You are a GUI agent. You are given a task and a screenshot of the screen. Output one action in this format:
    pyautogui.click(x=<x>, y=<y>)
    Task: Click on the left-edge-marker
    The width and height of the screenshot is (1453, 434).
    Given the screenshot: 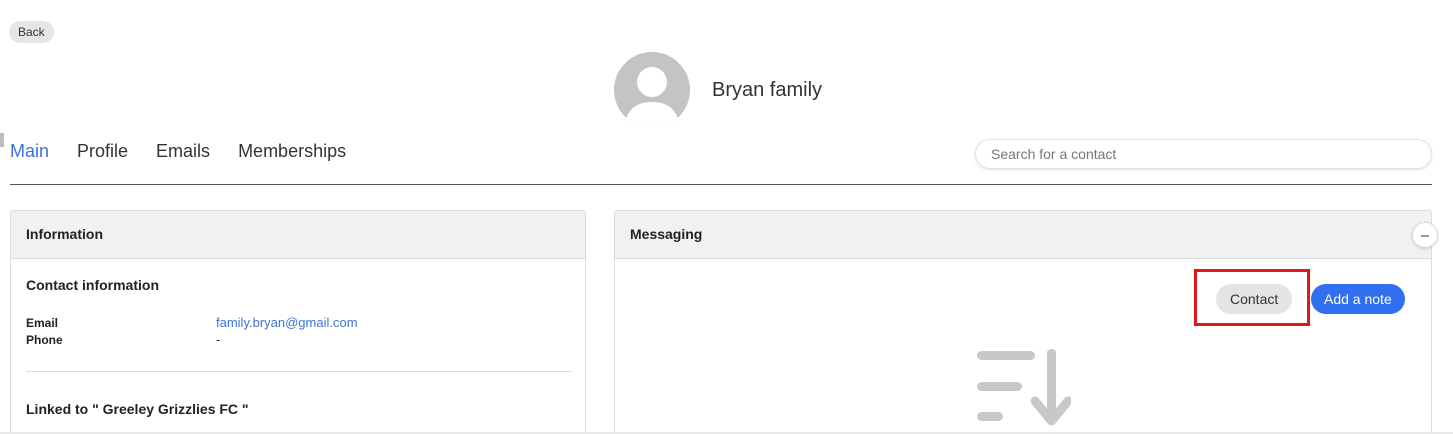 What is the action you would take?
    pyautogui.click(x=2, y=140)
    